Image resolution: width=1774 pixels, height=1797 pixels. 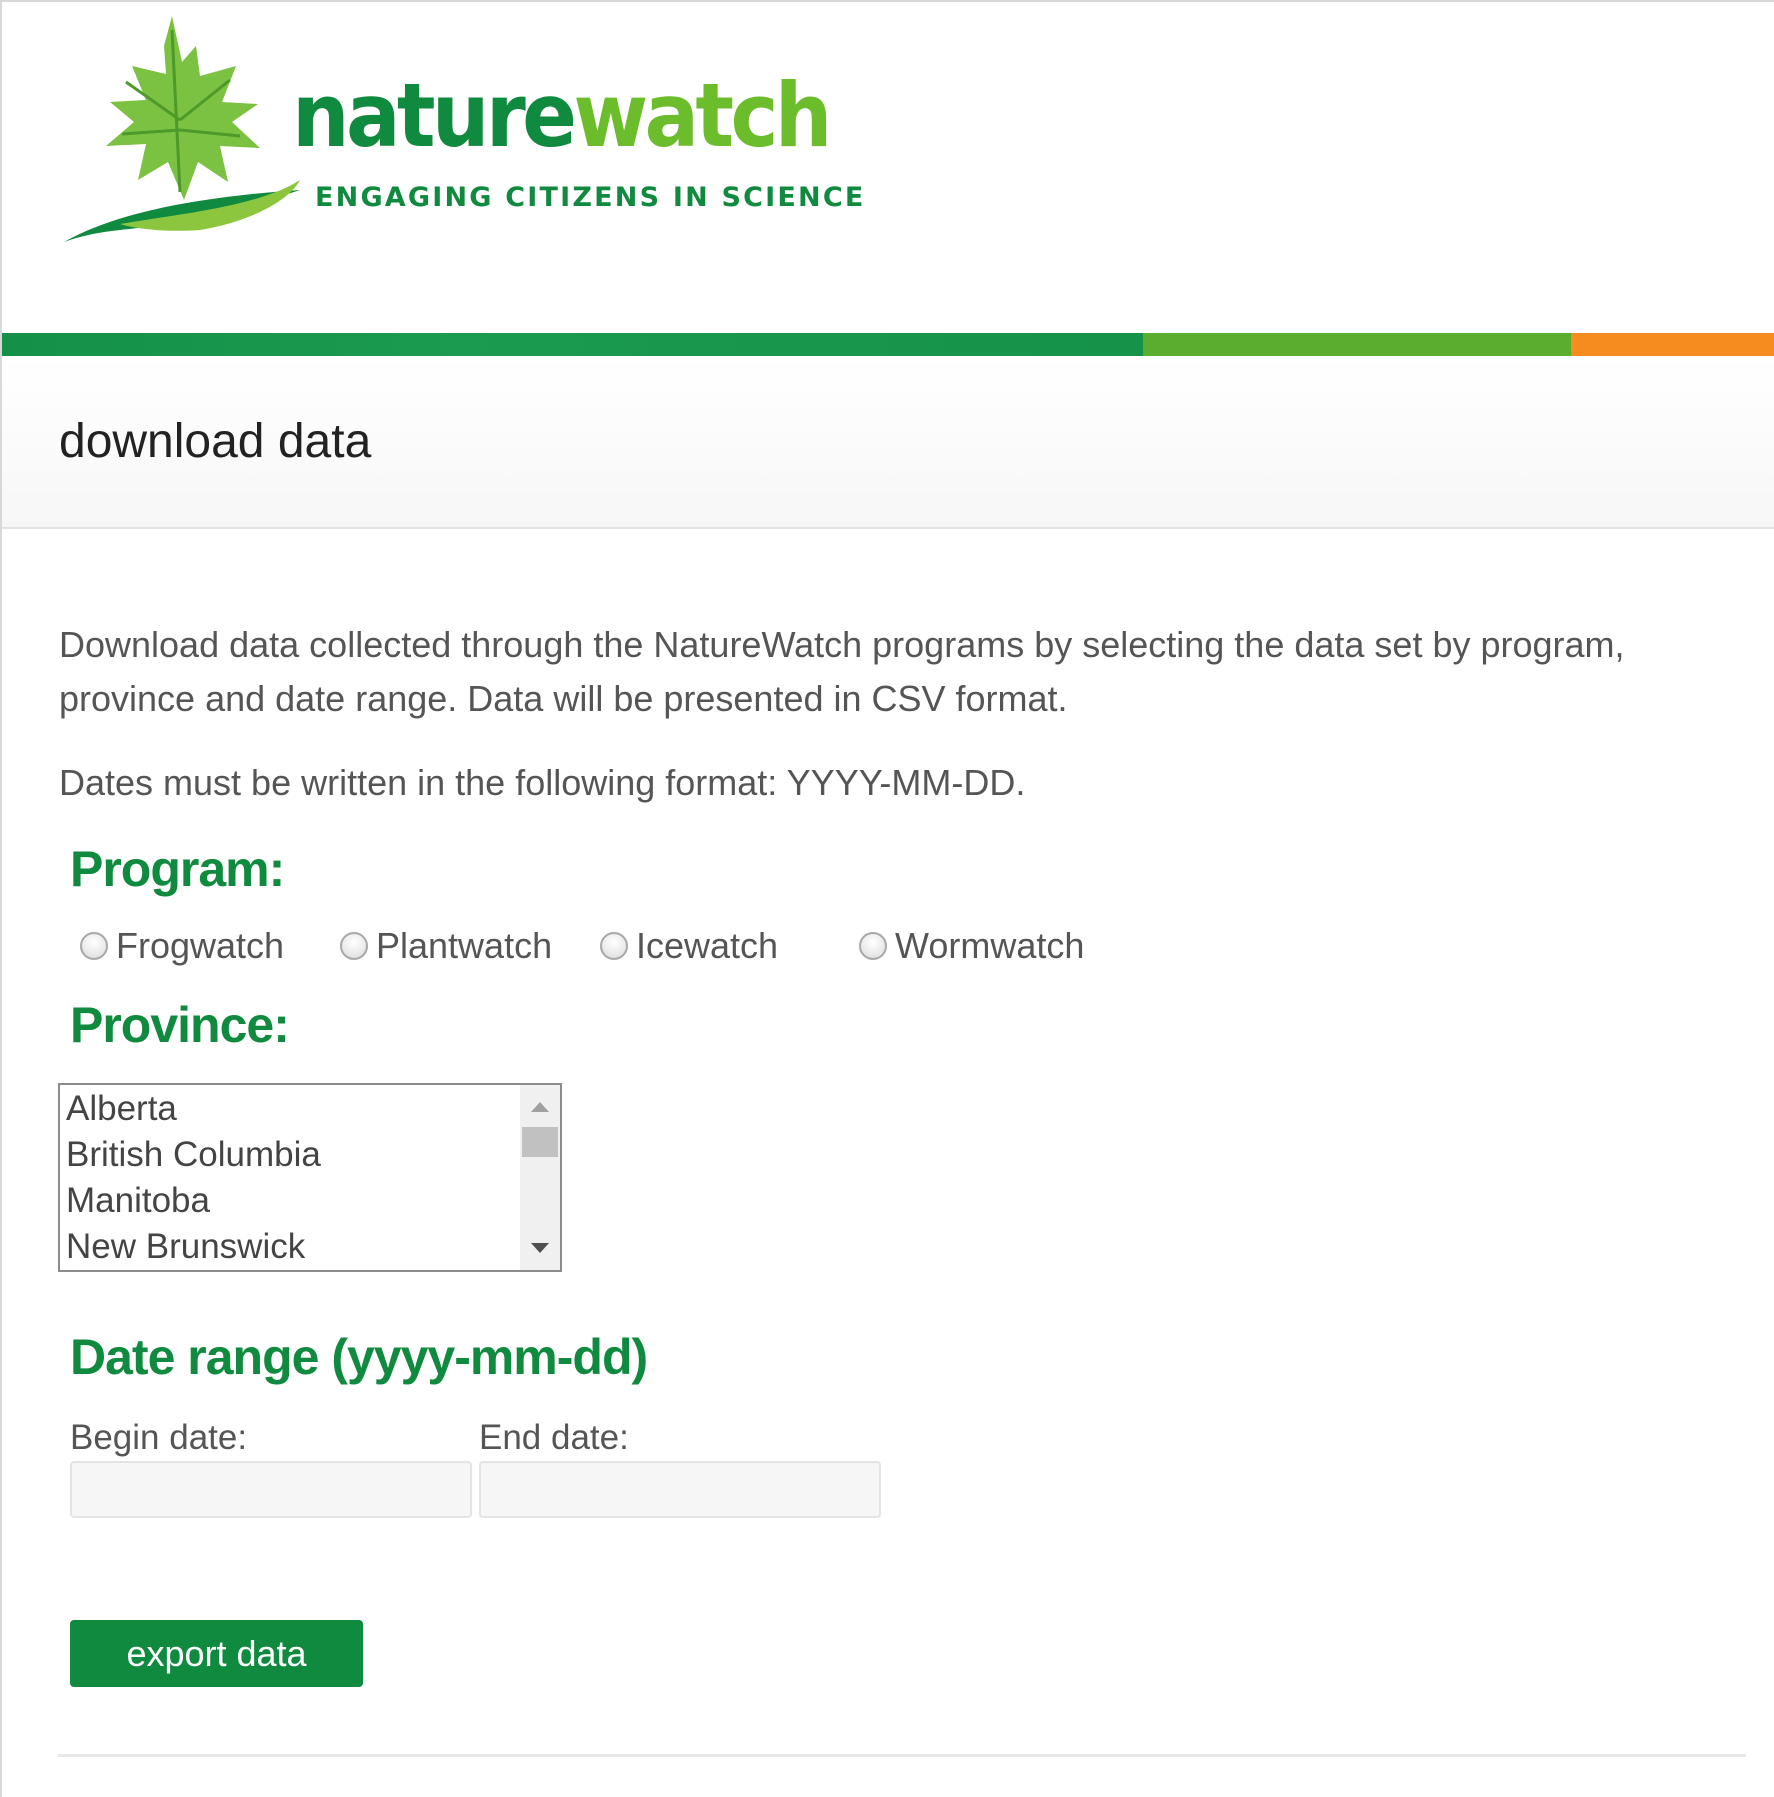 What do you see at coordinates (902, 1755) in the screenshot?
I see `footer-divider` at bounding box center [902, 1755].